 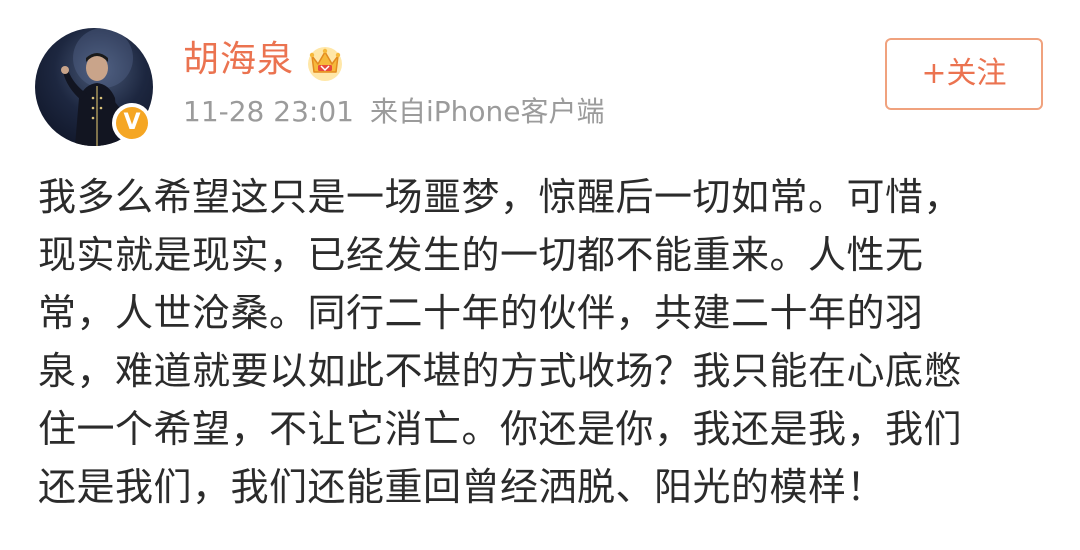 What do you see at coordinates (268, 111) in the screenshot?
I see `post-time: 11-28 23:01` at bounding box center [268, 111].